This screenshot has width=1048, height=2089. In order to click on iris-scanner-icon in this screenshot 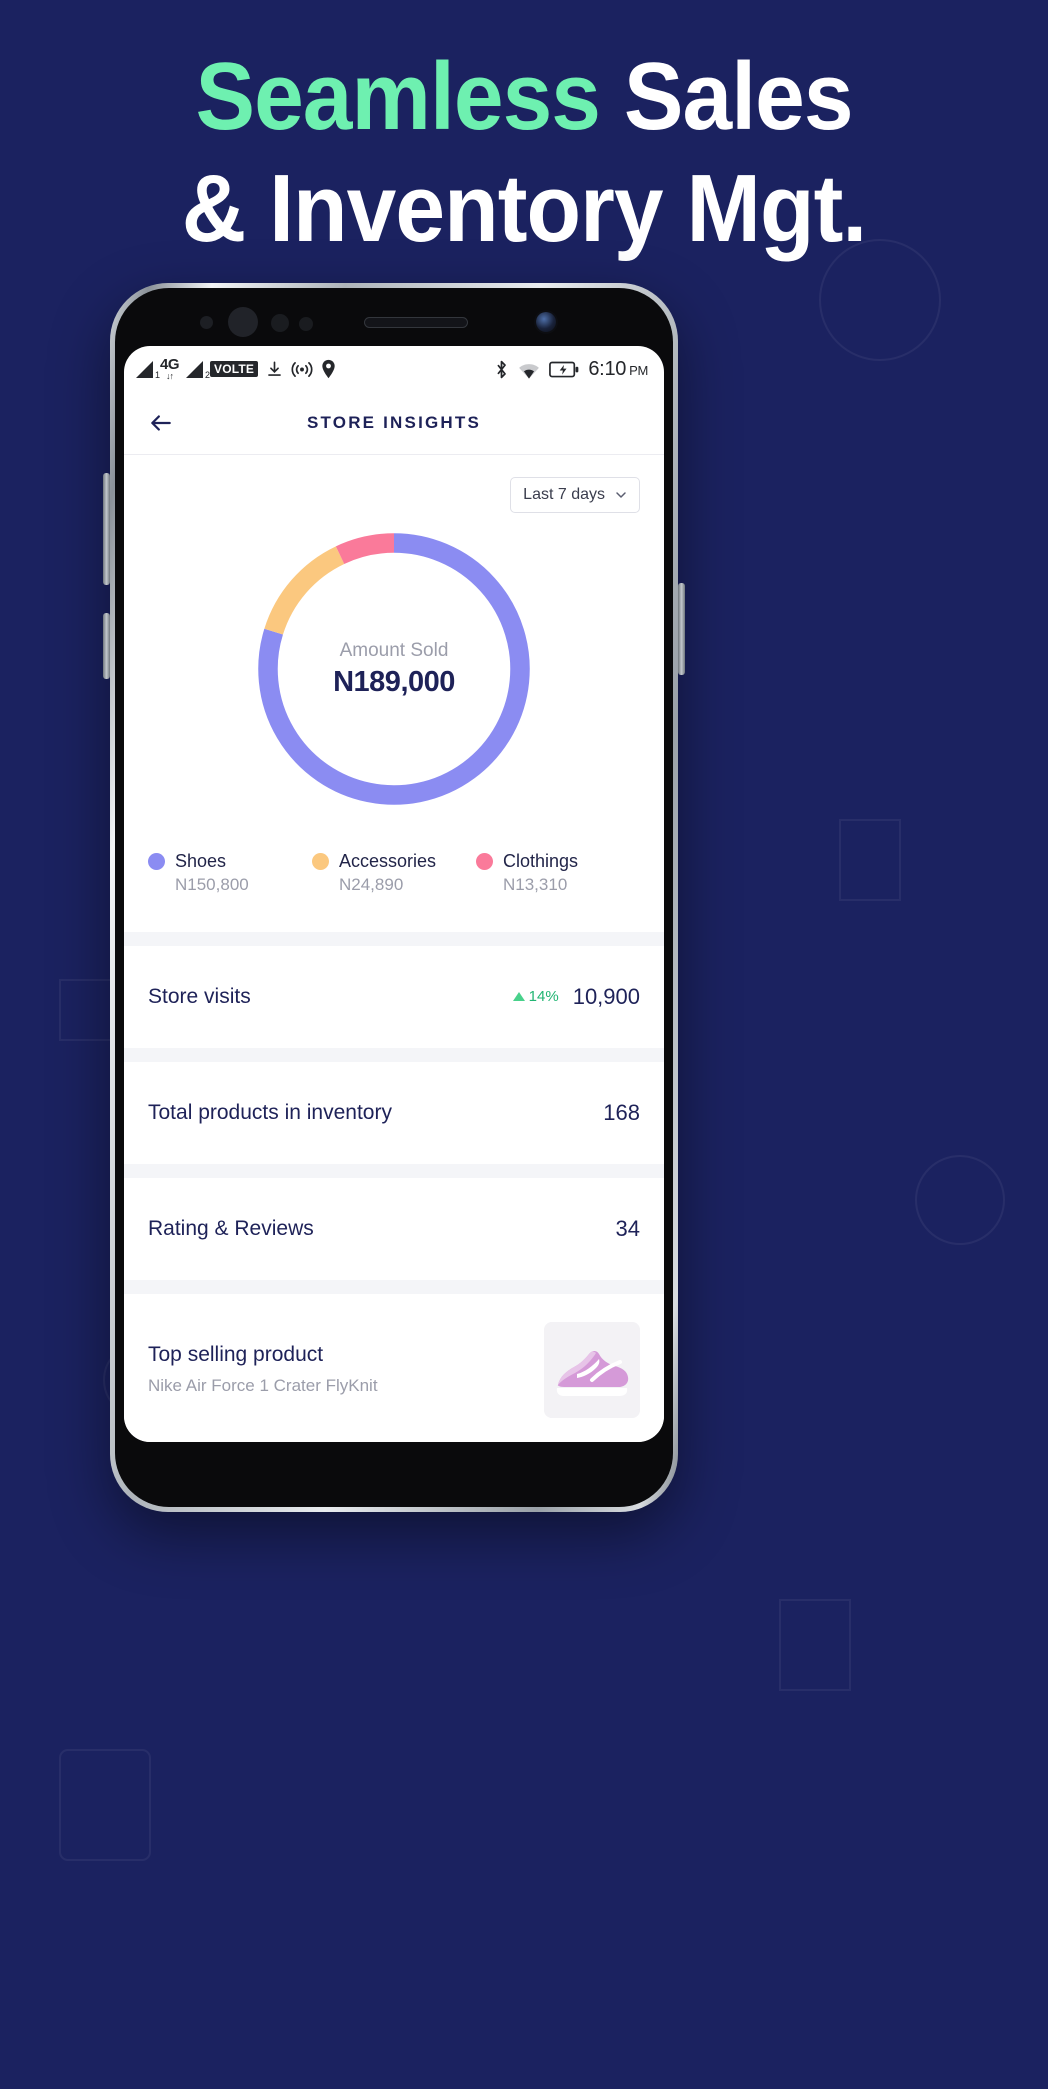, I will do `click(243, 322)`.